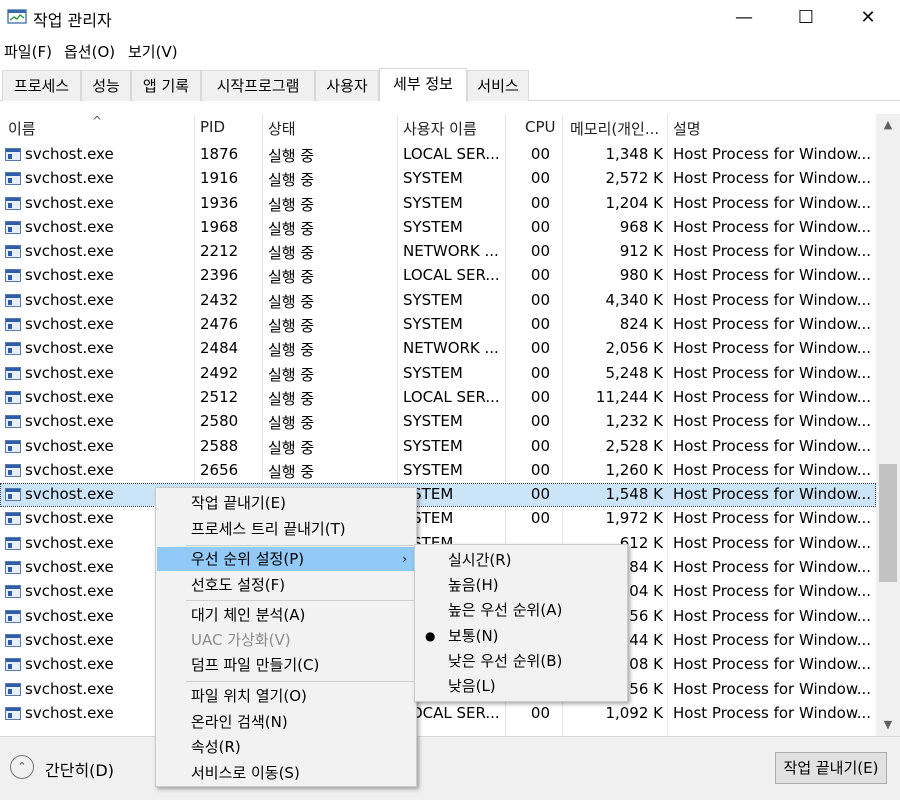 The width and height of the screenshot is (900, 800). Describe the element at coordinates (521, 610) in the screenshot. I see `priority-above-normal: 높은 우선 순위(A)` at that location.